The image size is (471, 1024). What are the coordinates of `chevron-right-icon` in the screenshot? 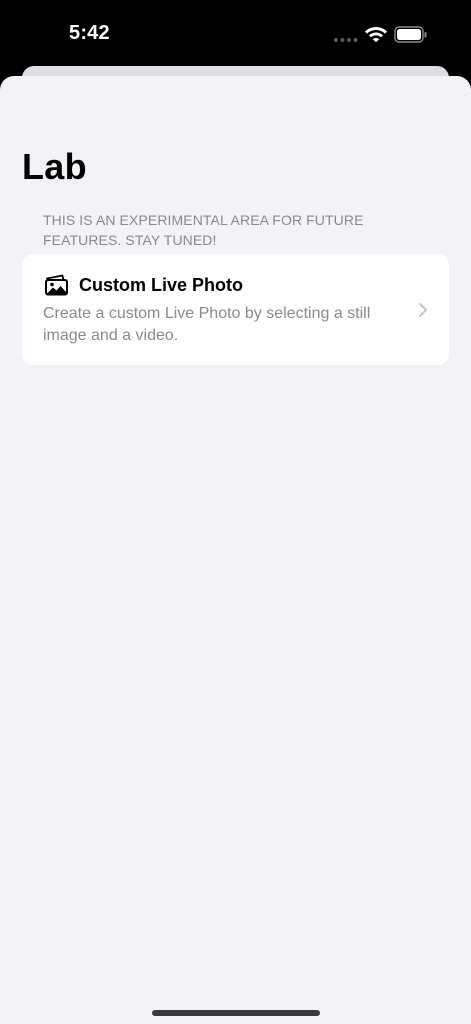 It's located at (423, 310).